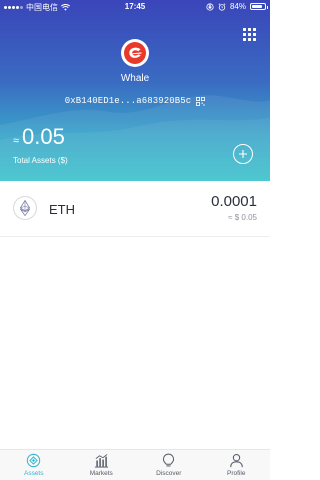 This screenshot has height=480, width=320. Describe the element at coordinates (34, 460) in the screenshot. I see `assets-icon` at that location.